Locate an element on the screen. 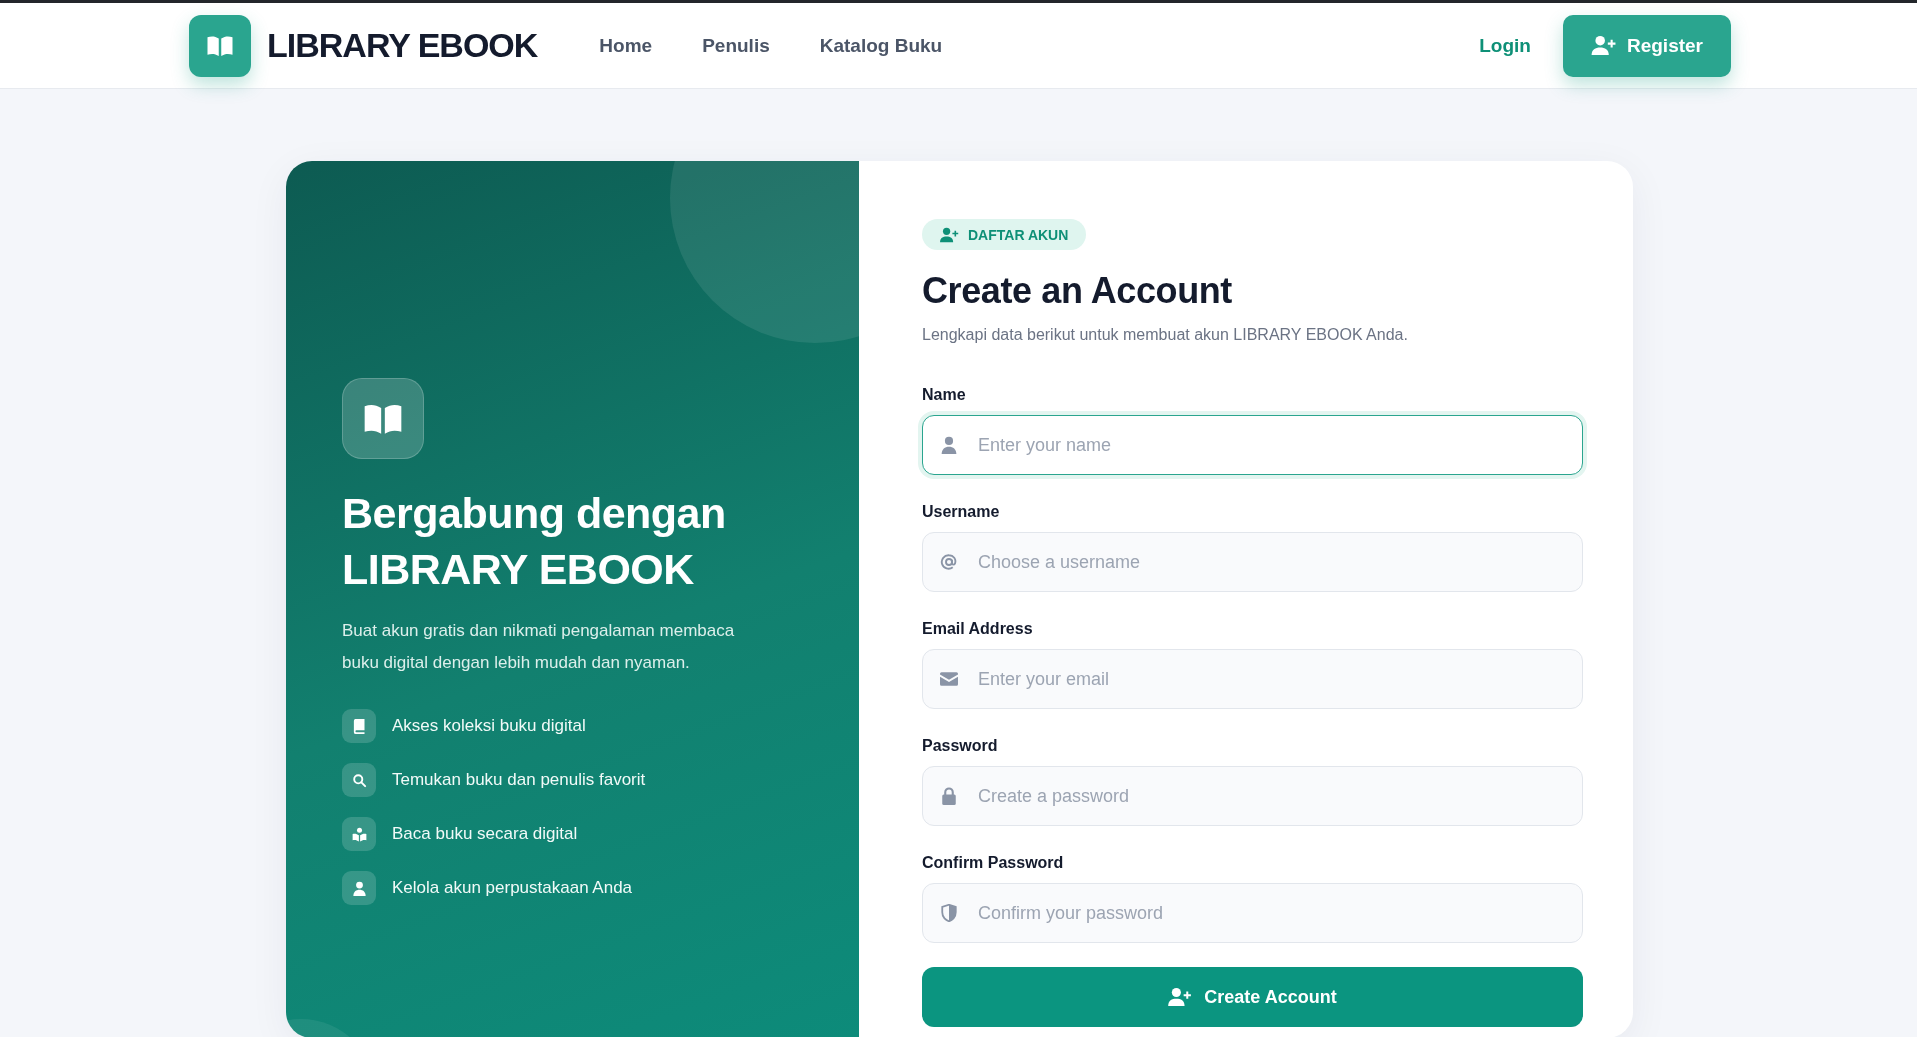 The height and width of the screenshot is (1037, 1917). shield-icon is located at coordinates (949, 913).